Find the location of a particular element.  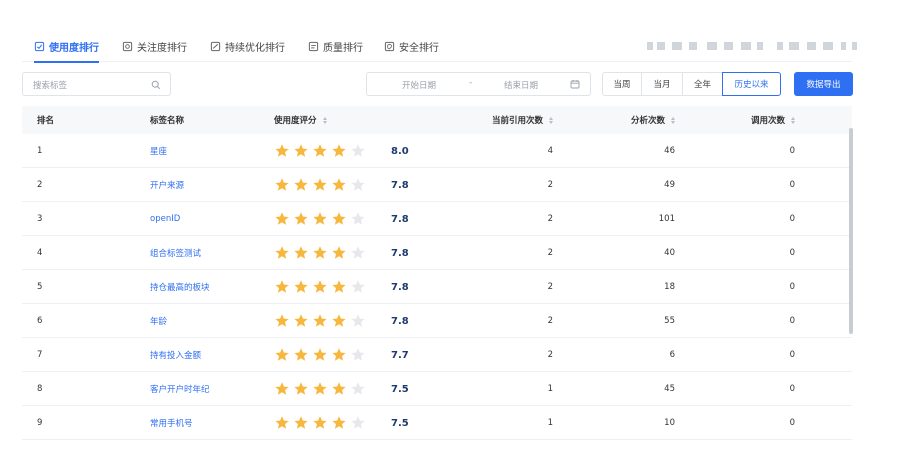

rank-cell: 8 is located at coordinates (40, 389).